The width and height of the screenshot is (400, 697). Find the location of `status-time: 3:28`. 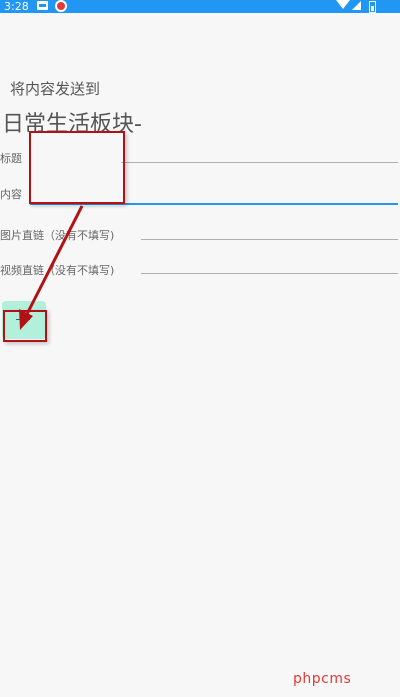

status-time: 3:28 is located at coordinates (16, 6).